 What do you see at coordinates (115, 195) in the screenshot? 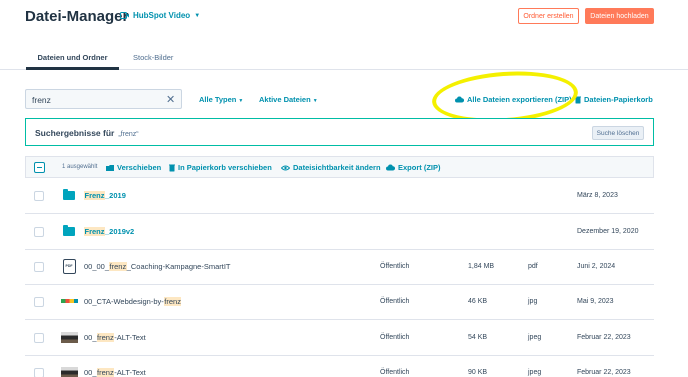
I see `name-suffix: _2019` at bounding box center [115, 195].